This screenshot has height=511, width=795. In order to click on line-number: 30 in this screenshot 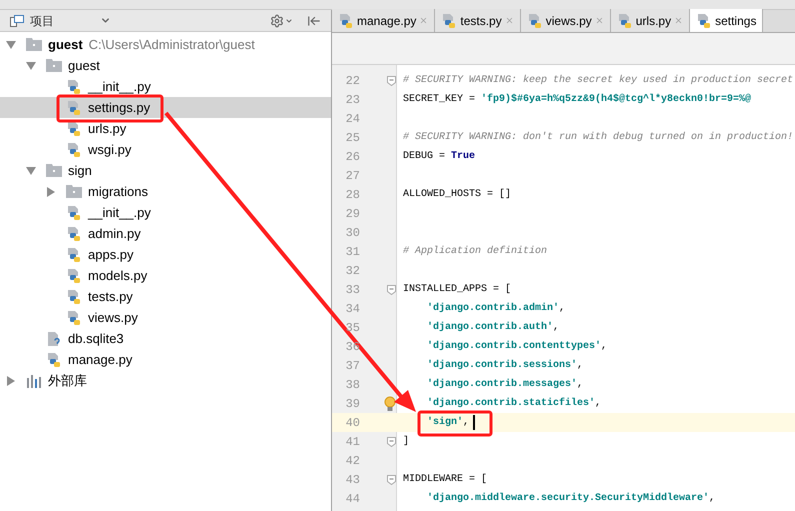, I will do `click(352, 233)`.